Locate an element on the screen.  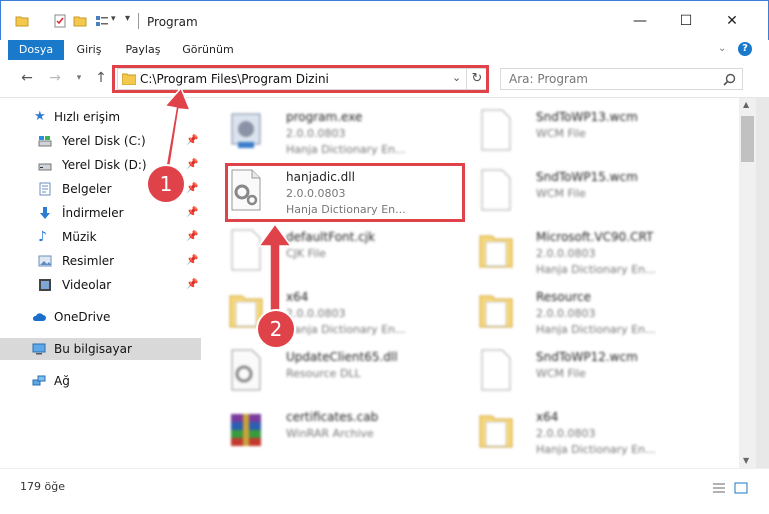
step-badge-2: 2 is located at coordinates (276, 329).